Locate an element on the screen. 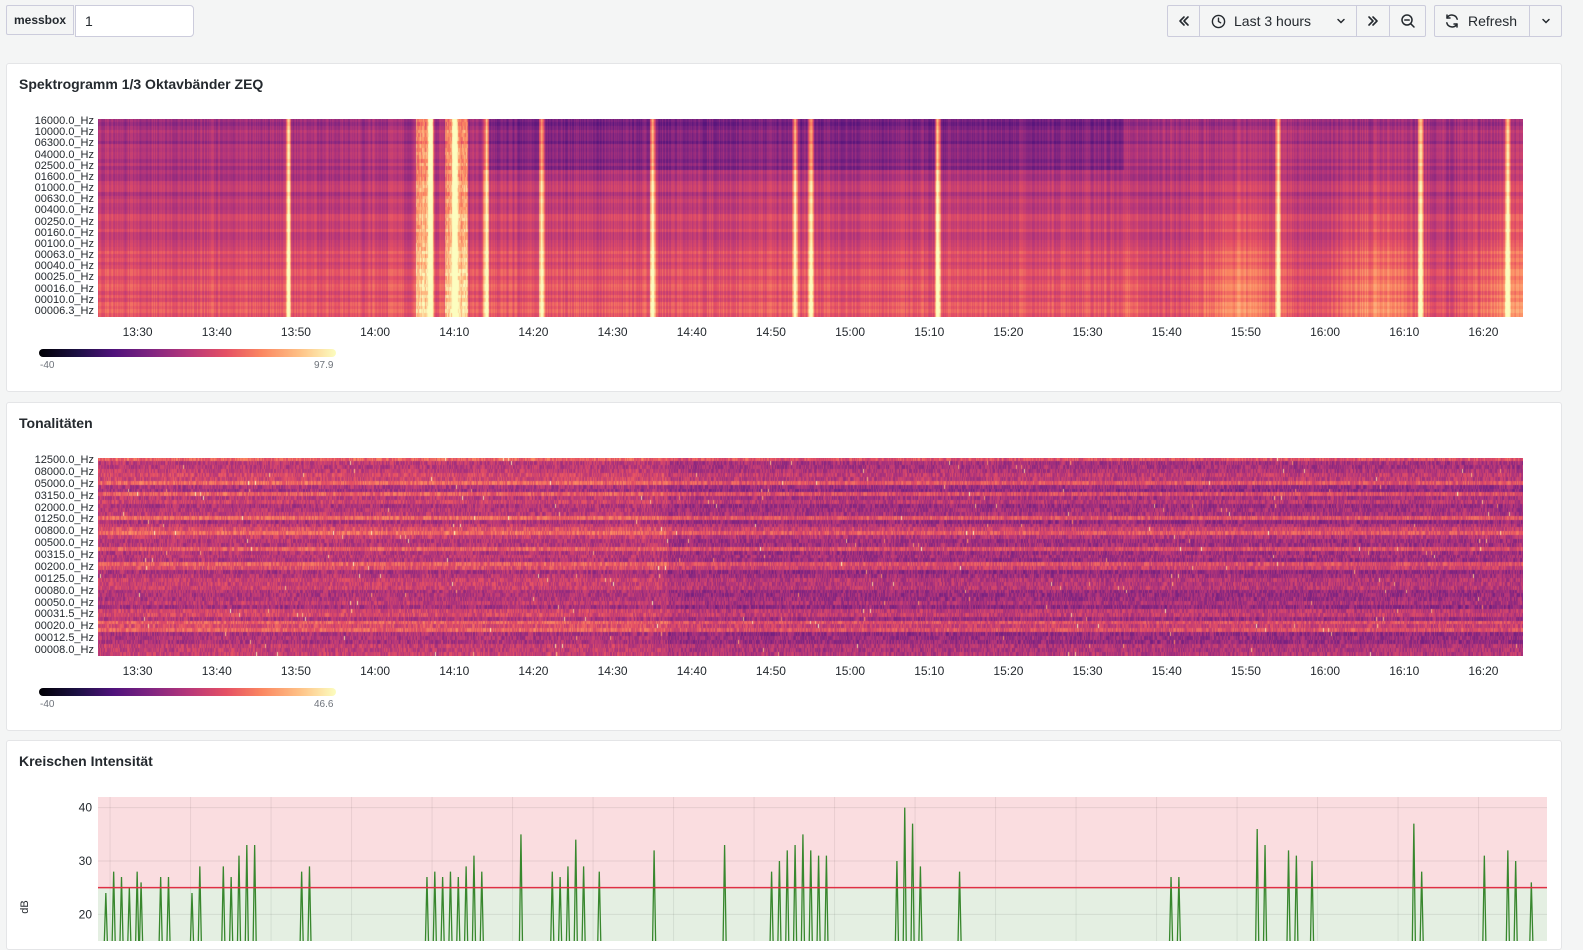  y-tick-label: 03150.0_Hz is located at coordinates (64, 495).